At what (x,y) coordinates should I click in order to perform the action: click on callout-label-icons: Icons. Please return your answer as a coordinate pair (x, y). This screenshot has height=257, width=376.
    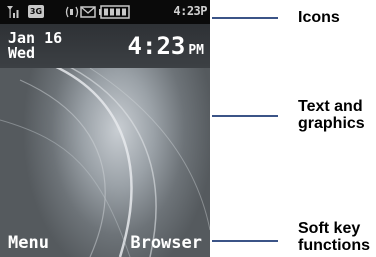
    Looking at the image, I should click on (319, 17).